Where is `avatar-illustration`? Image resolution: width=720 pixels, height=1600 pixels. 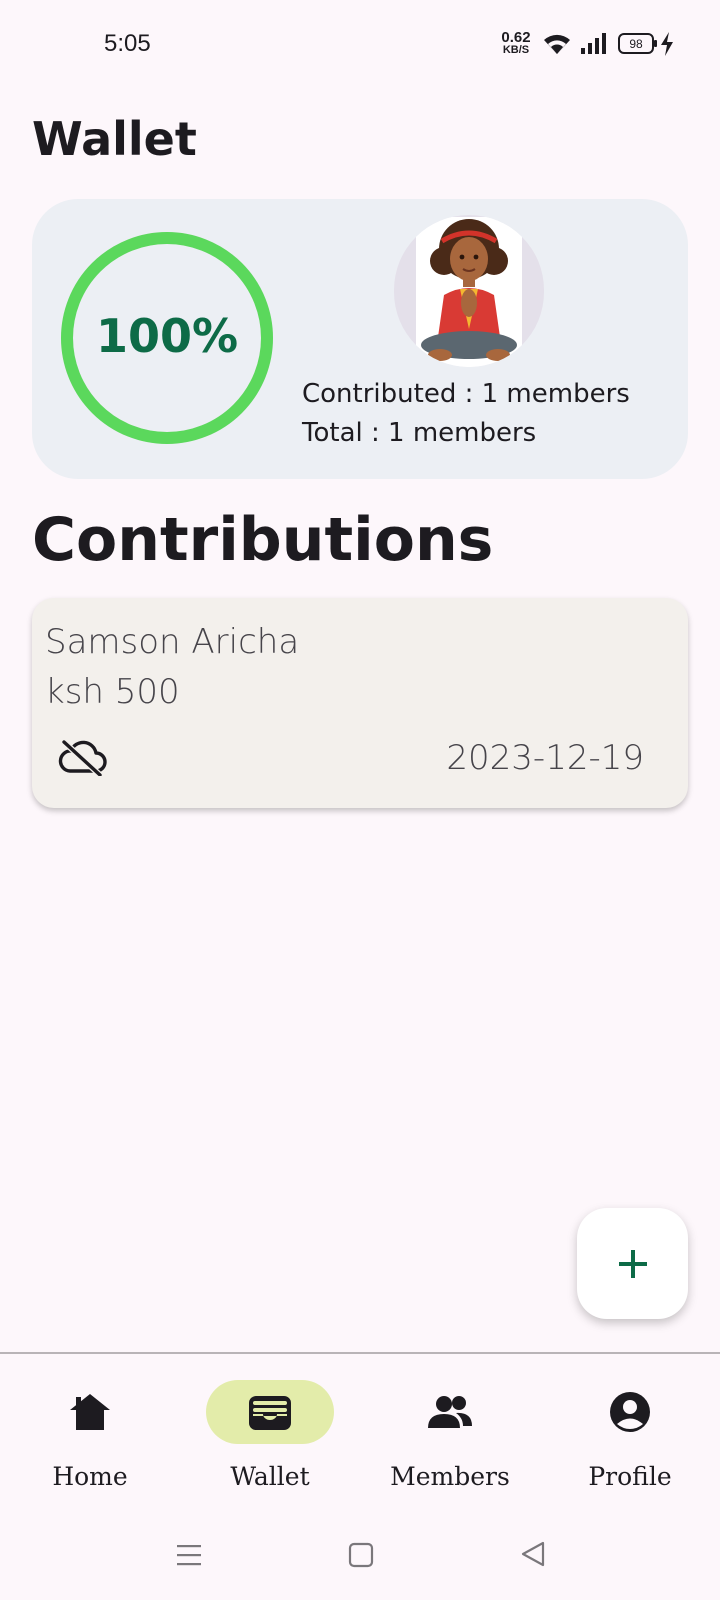
avatar-illustration is located at coordinates (469, 292).